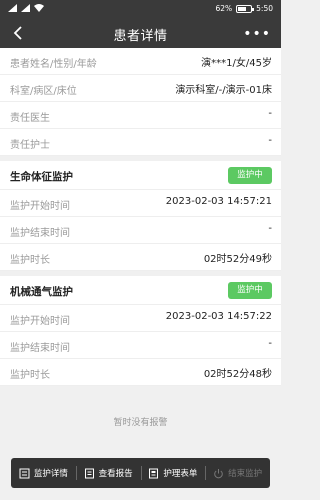 The height and width of the screenshot is (500, 320). Describe the element at coordinates (218, 473) in the screenshot. I see `power-icon` at that location.